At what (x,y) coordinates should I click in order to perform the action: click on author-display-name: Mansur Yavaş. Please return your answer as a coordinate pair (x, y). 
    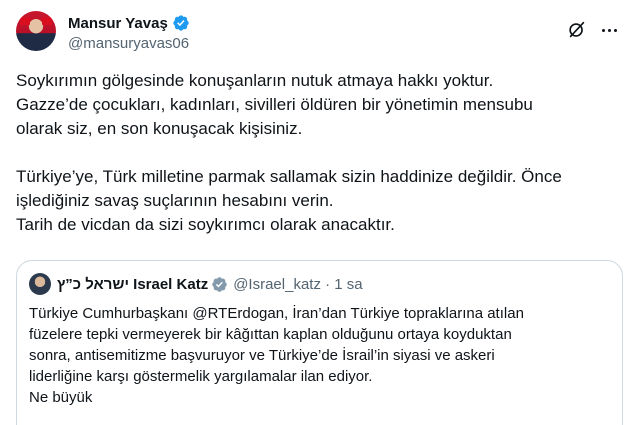
    Looking at the image, I should click on (118, 23).